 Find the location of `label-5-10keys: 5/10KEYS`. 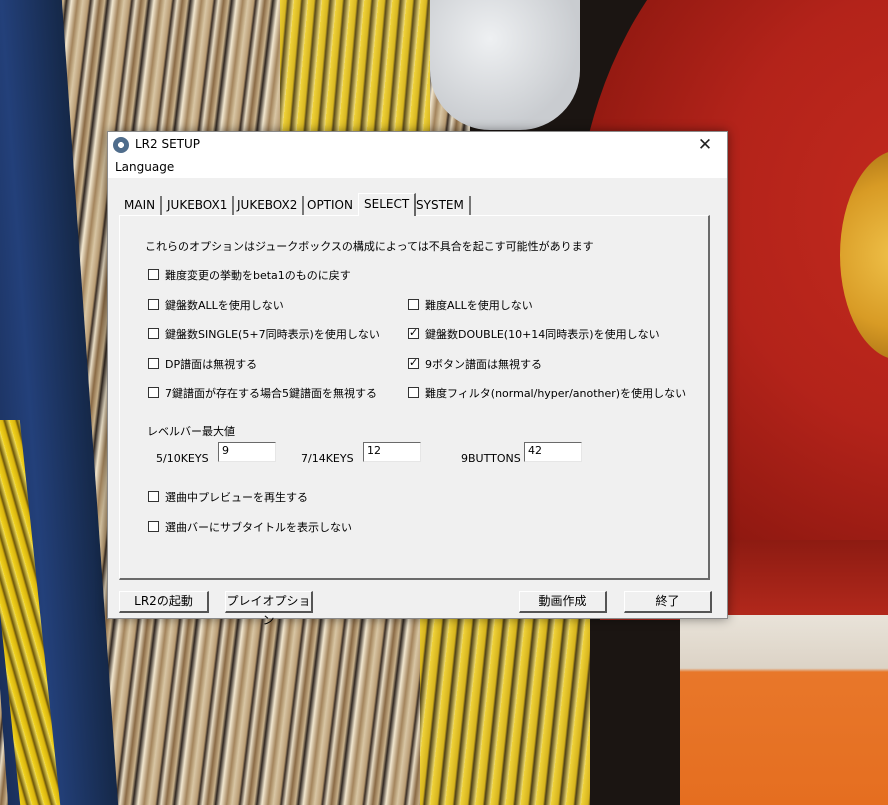

label-5-10keys: 5/10KEYS is located at coordinates (182, 458).